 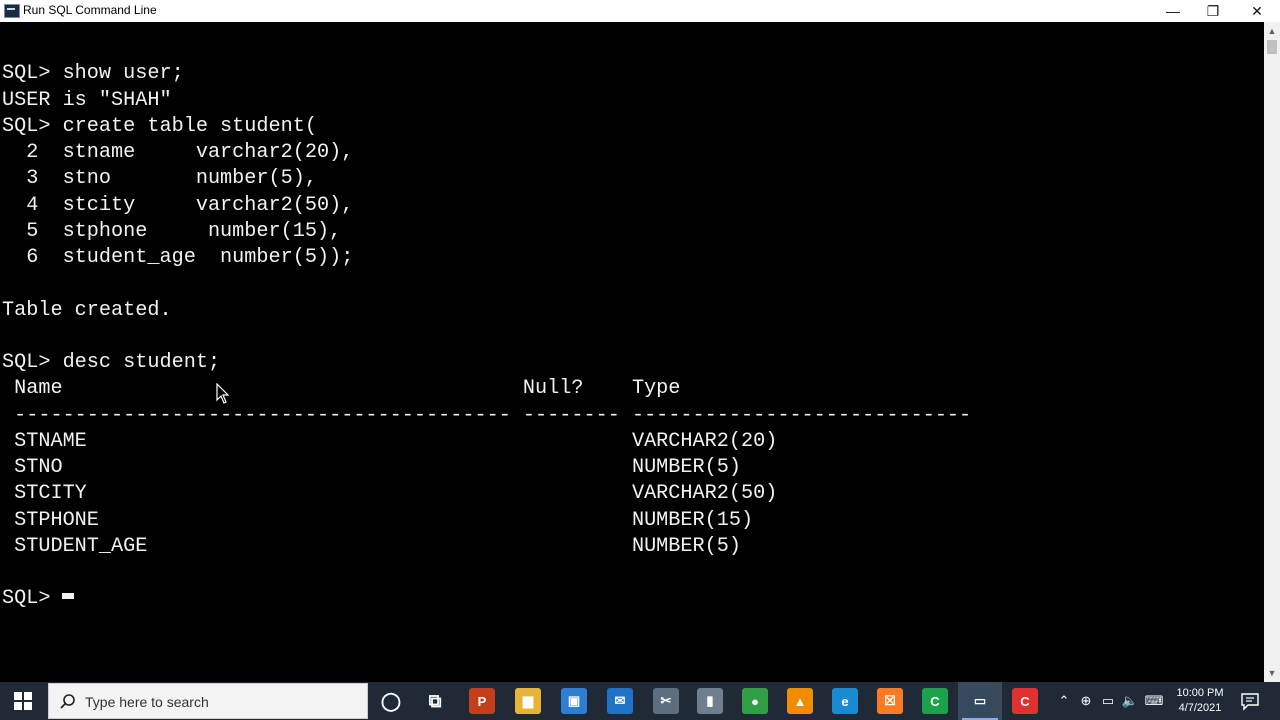 I want to click on scroll-thumb, so click(x=1272, y=47).